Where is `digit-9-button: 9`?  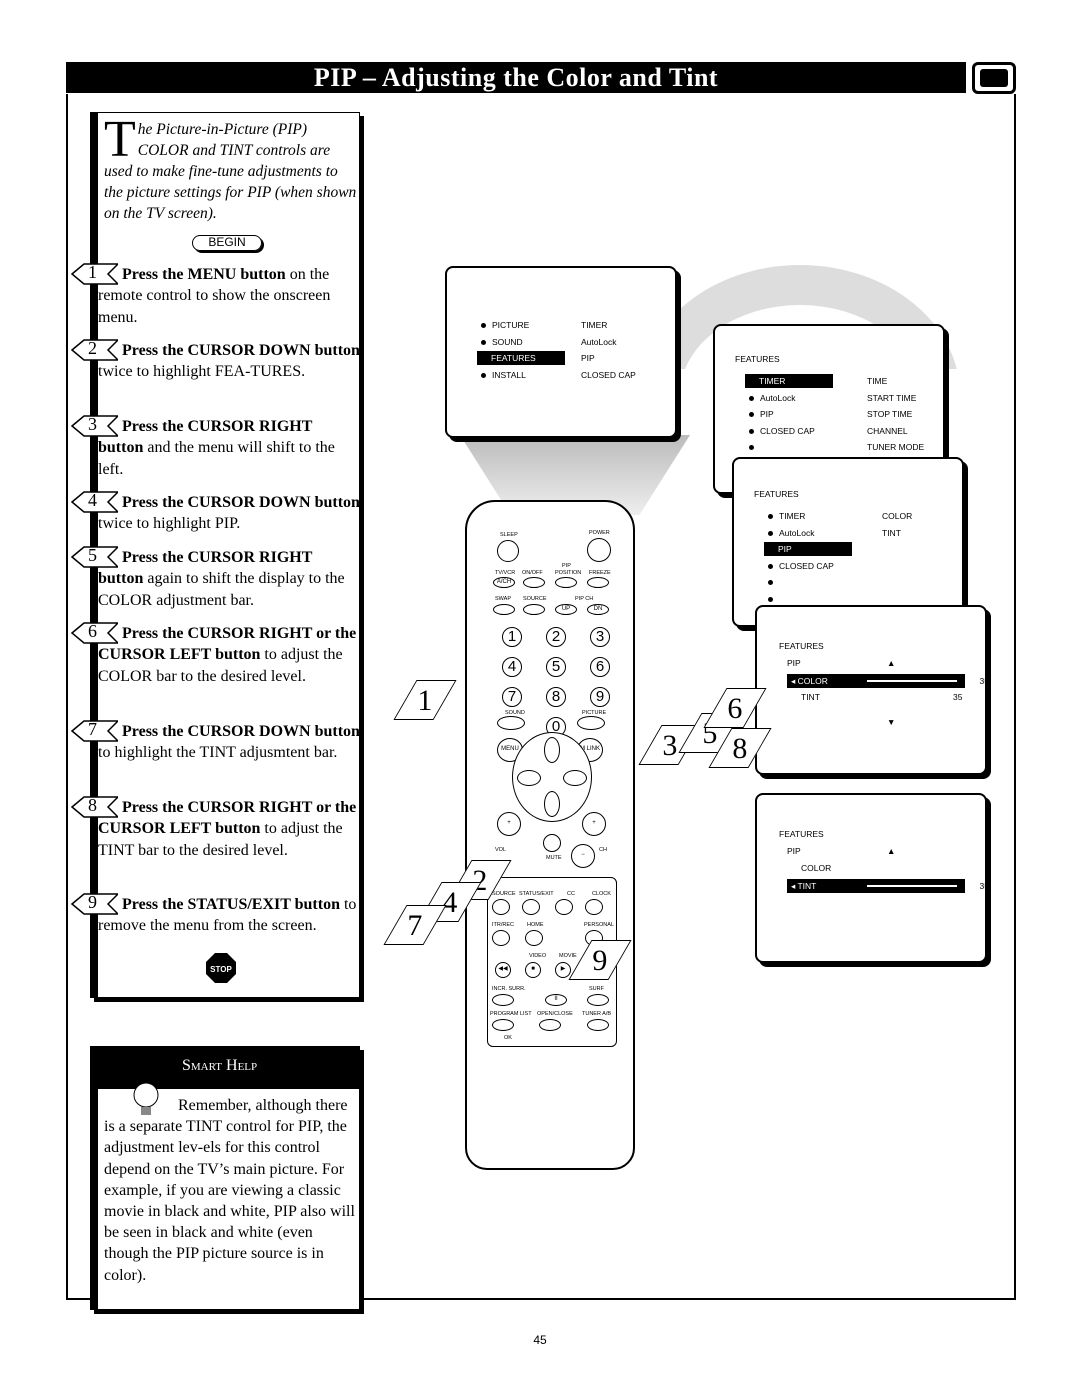 digit-9-button: 9 is located at coordinates (600, 697).